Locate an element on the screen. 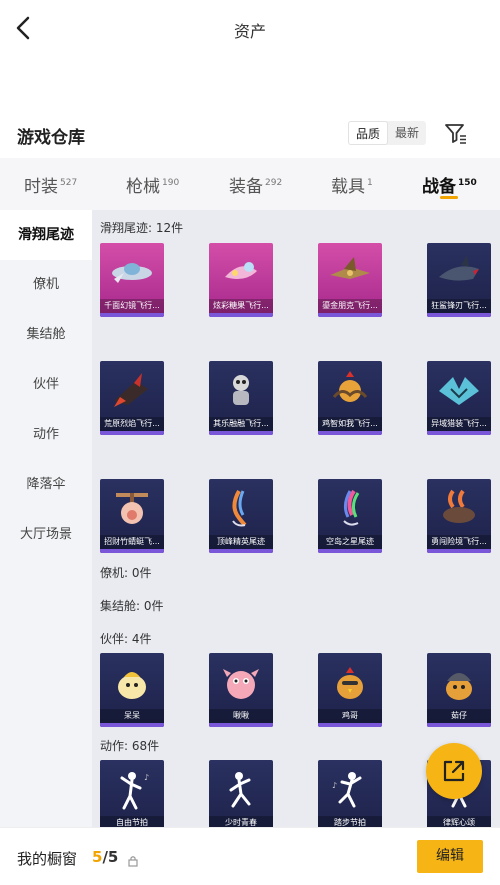  item-card: 茹仔 is located at coordinates (459, 690).